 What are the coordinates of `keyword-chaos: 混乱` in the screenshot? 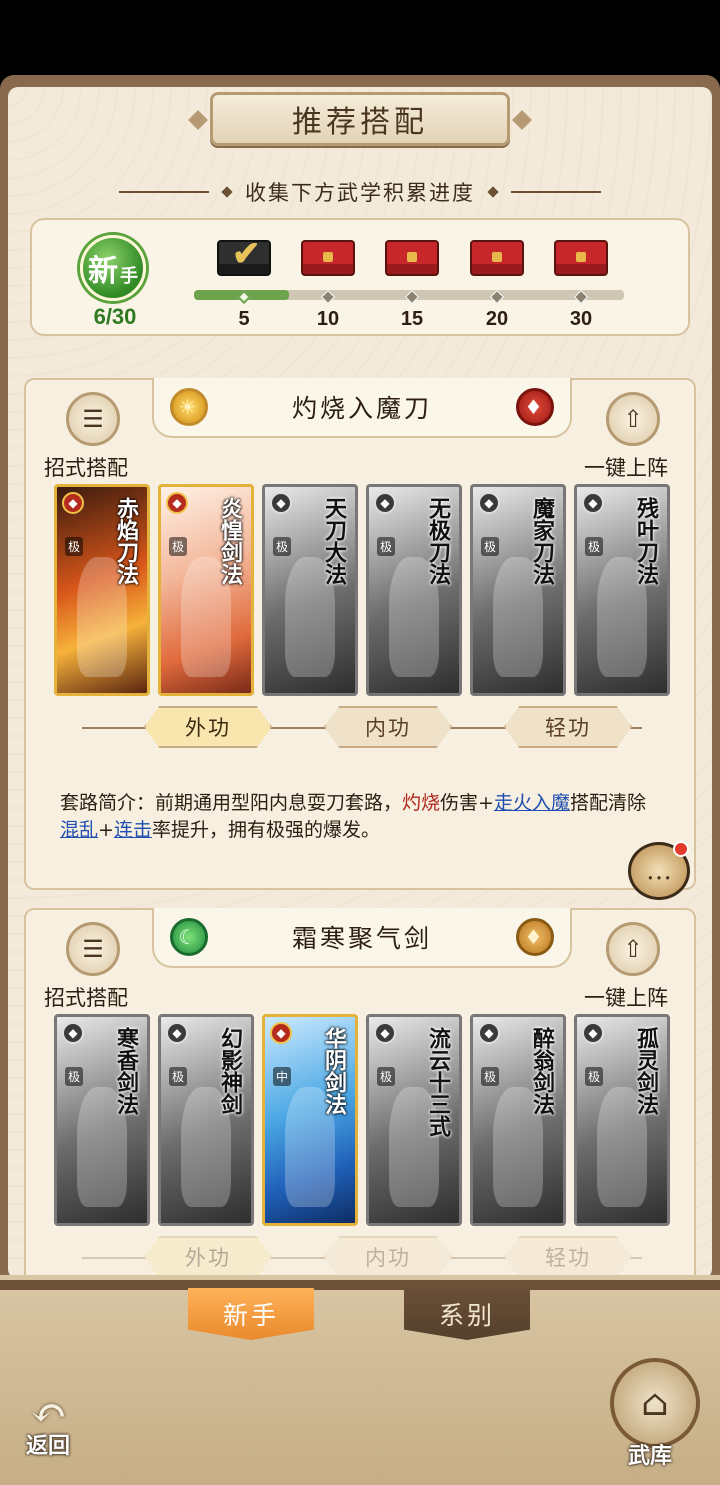 It's located at (79, 830).